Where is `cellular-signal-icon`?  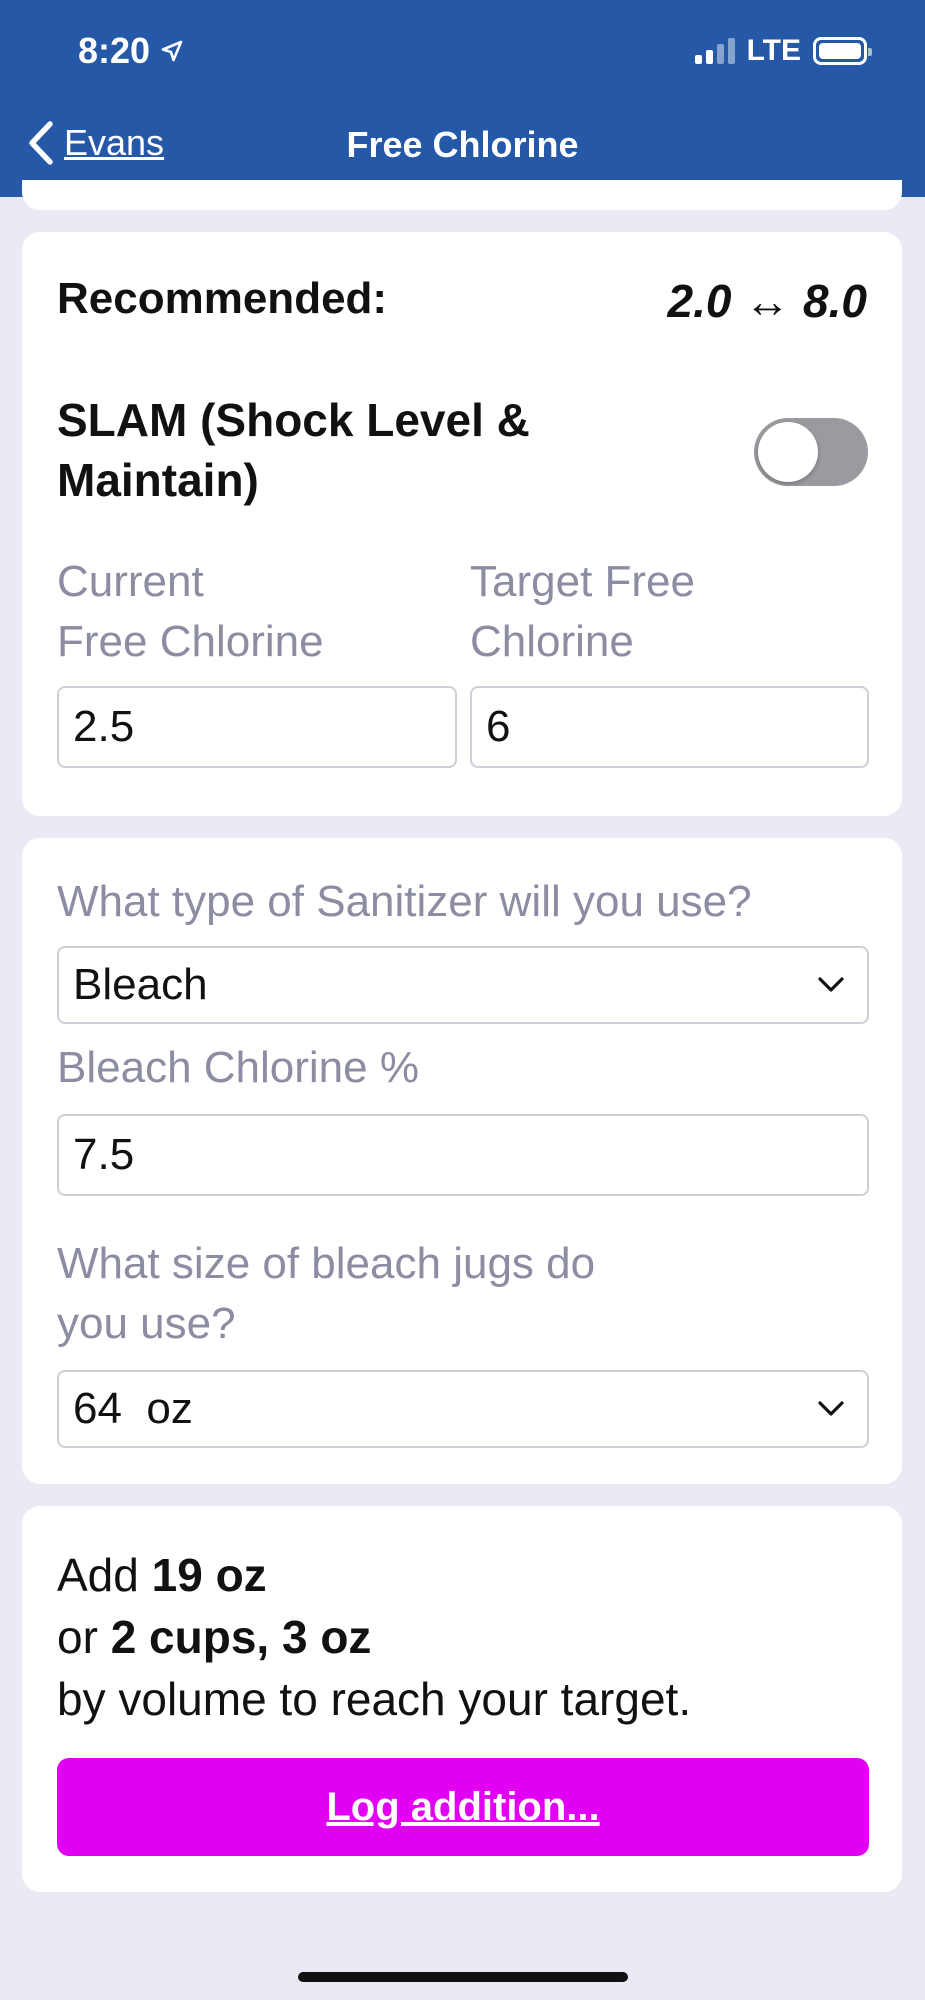 cellular-signal-icon is located at coordinates (714, 51).